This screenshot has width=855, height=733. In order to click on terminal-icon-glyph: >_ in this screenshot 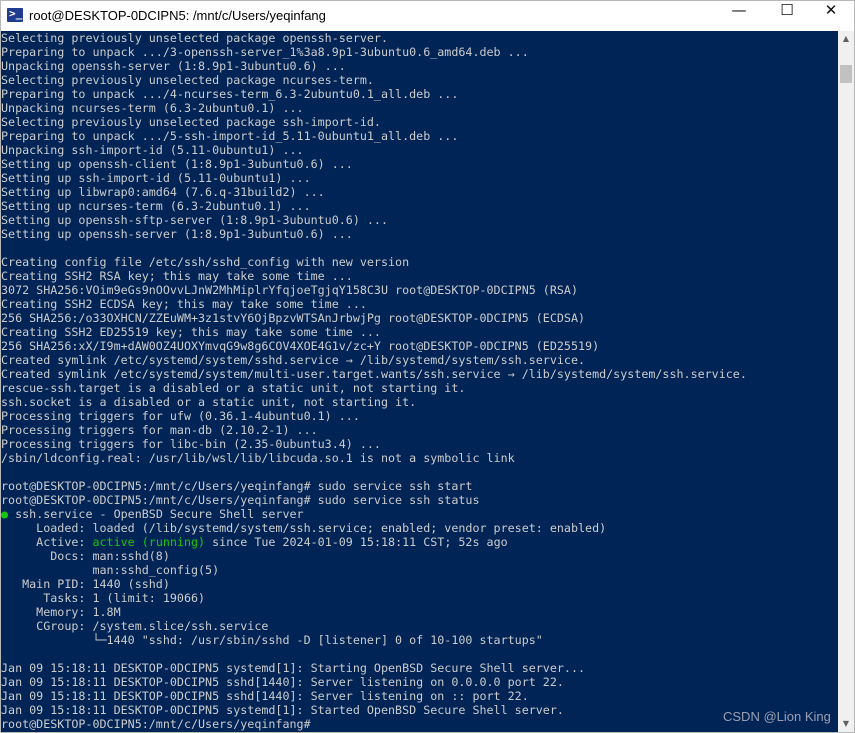, I will do `click(16, 13)`.